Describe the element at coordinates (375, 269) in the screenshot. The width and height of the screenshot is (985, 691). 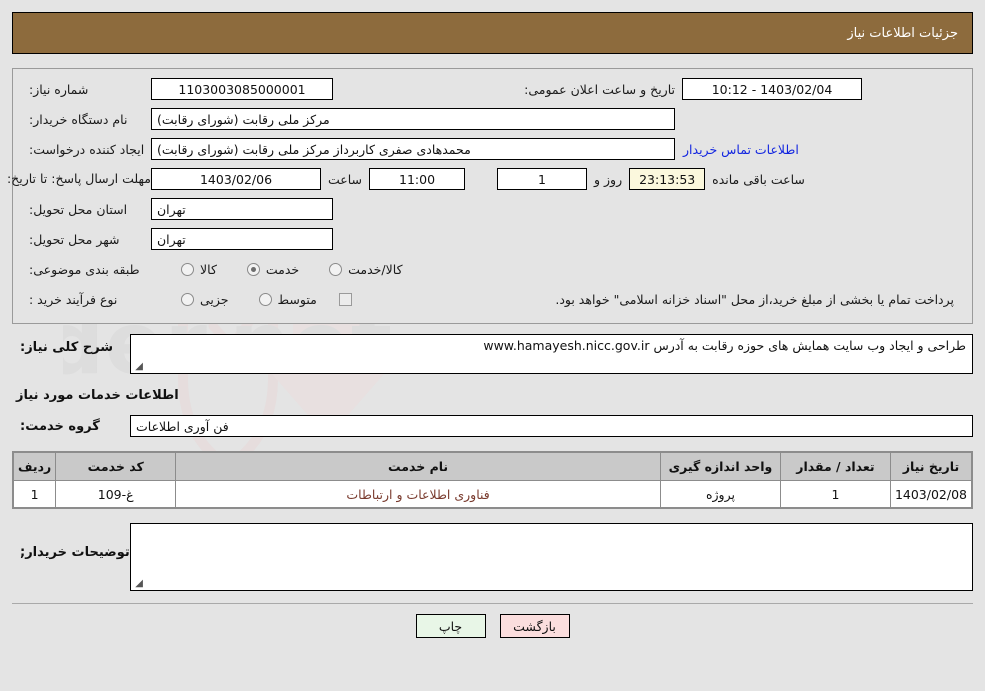
I see `radio-category-goods-services-label: کالا/خدمت` at that location.